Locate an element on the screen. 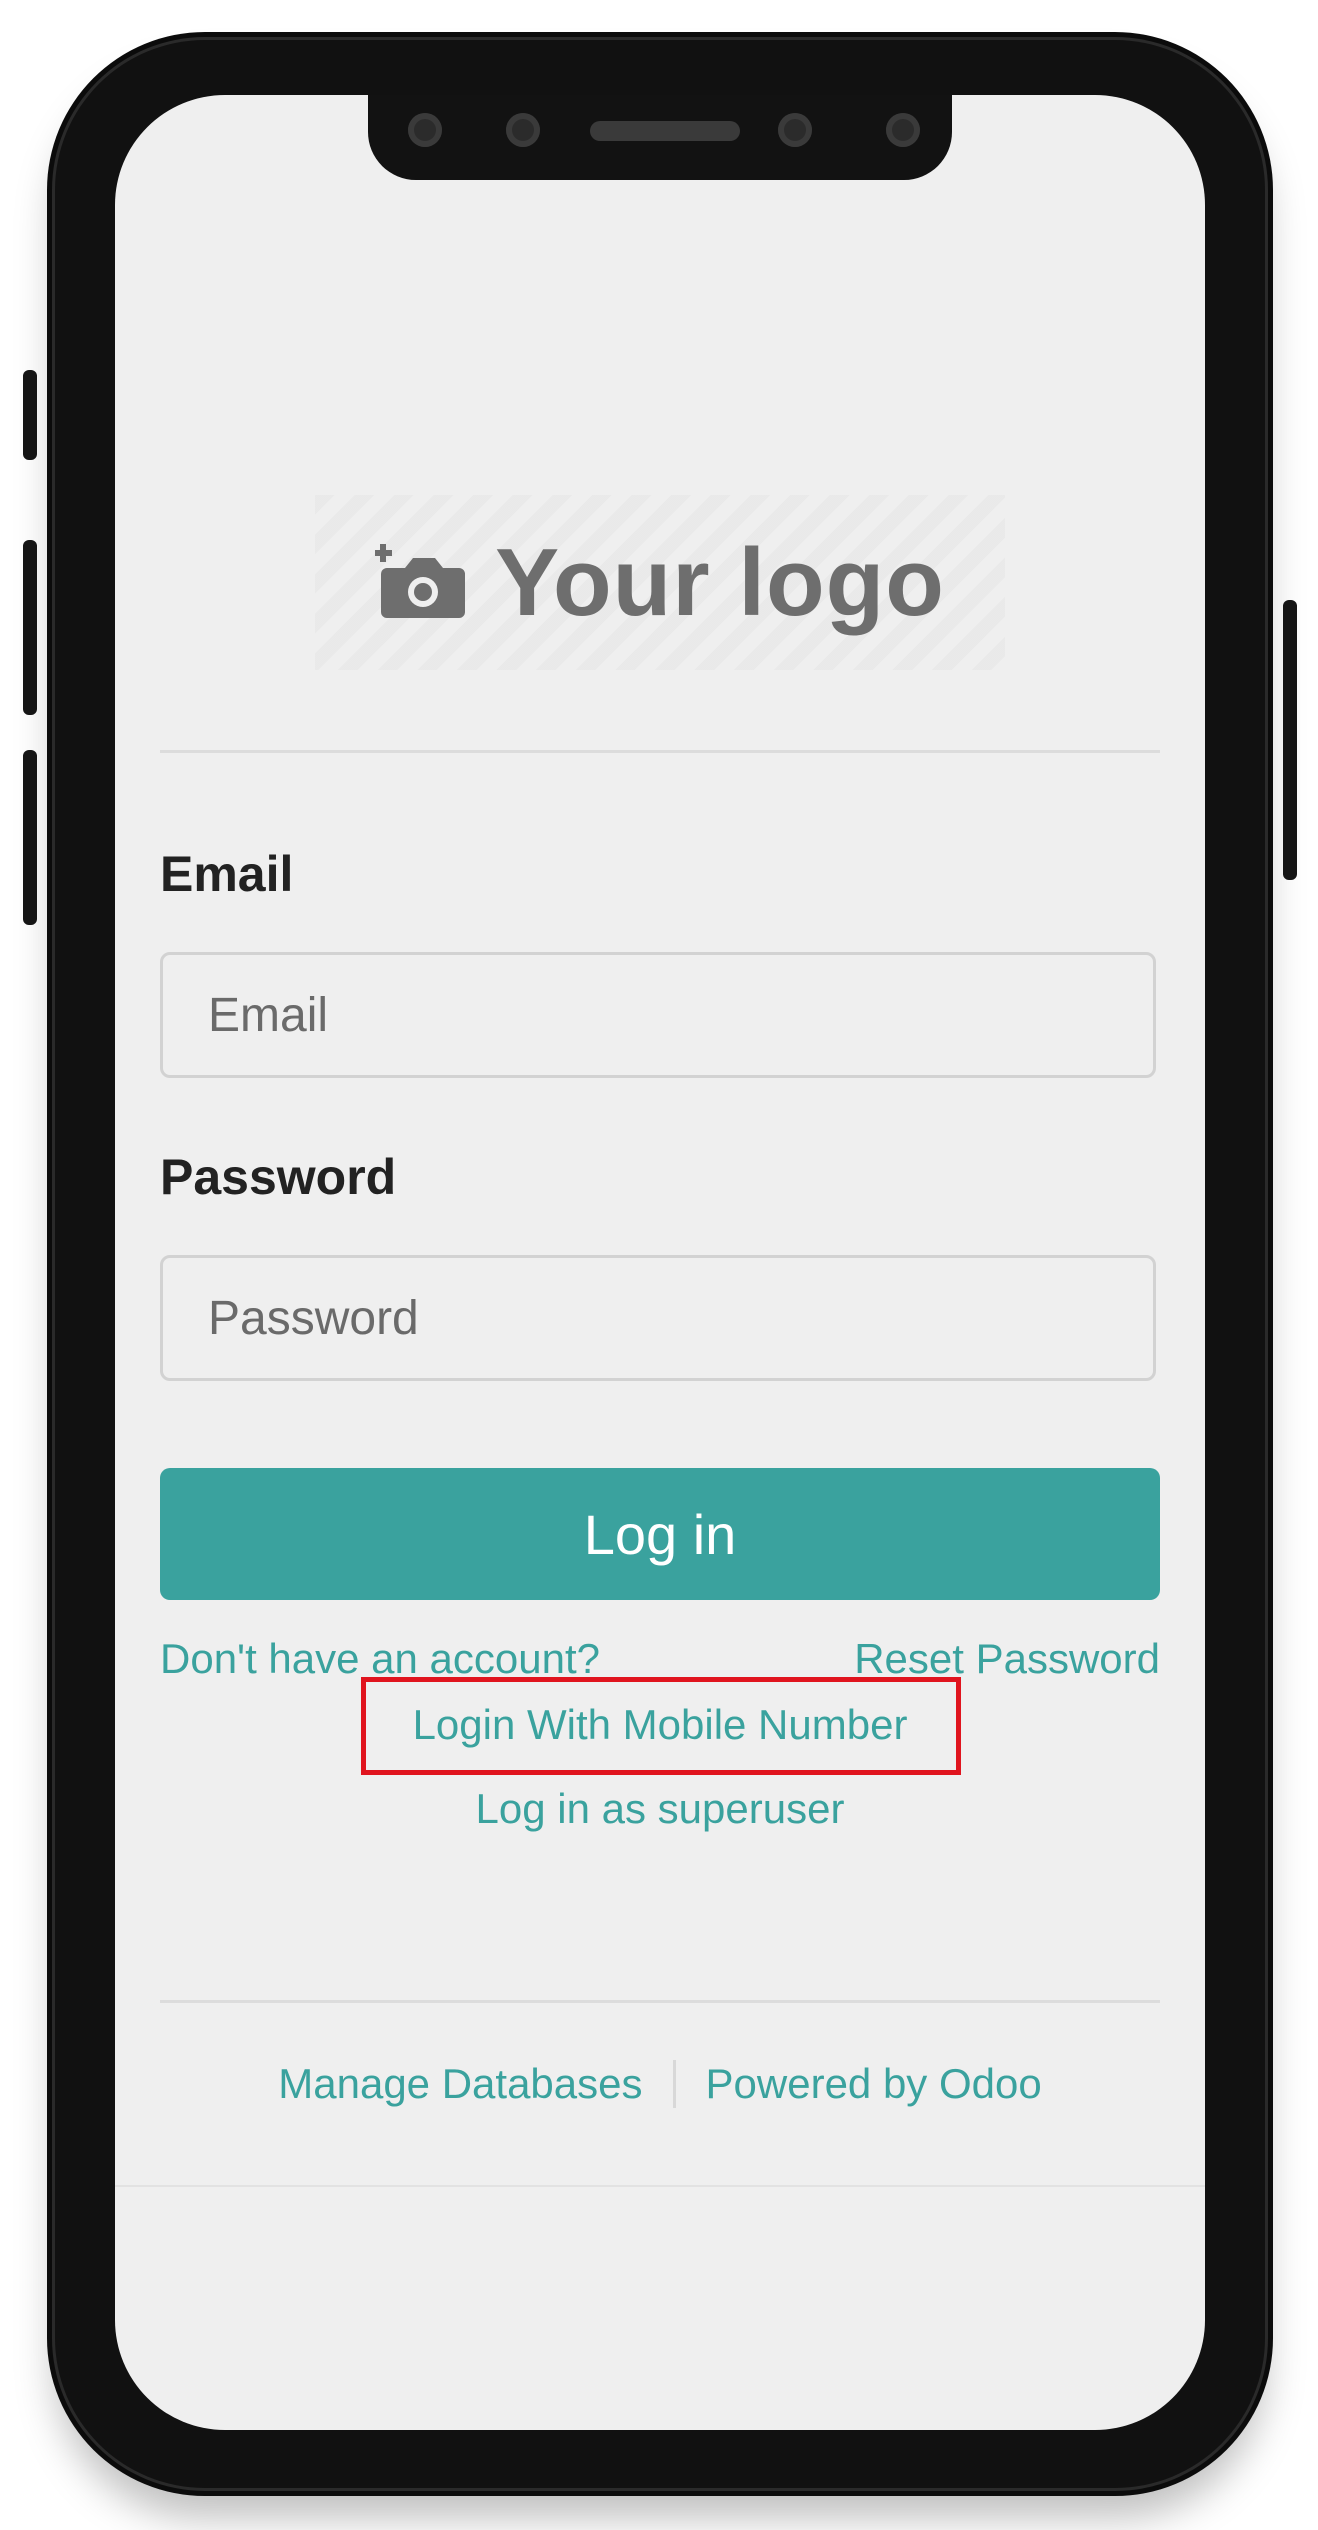 Image resolution: width=1318 pixels, height=2530 pixels. footer-separator is located at coordinates (674, 2084).